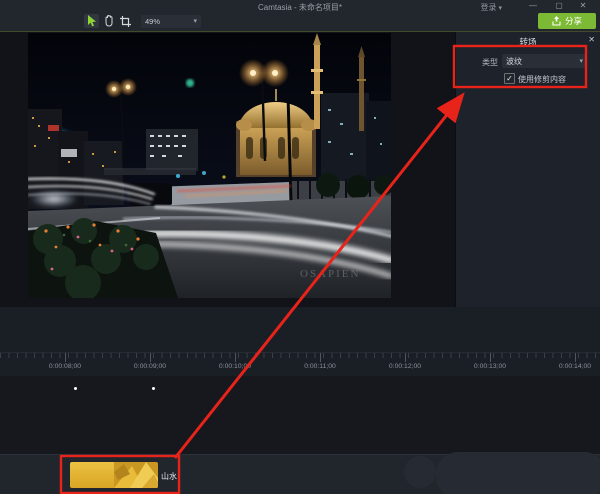 The width and height of the screenshot is (600, 494). What do you see at coordinates (490, 366) in the screenshot?
I see `ruler-timestamp: 0:00:13;00` at bounding box center [490, 366].